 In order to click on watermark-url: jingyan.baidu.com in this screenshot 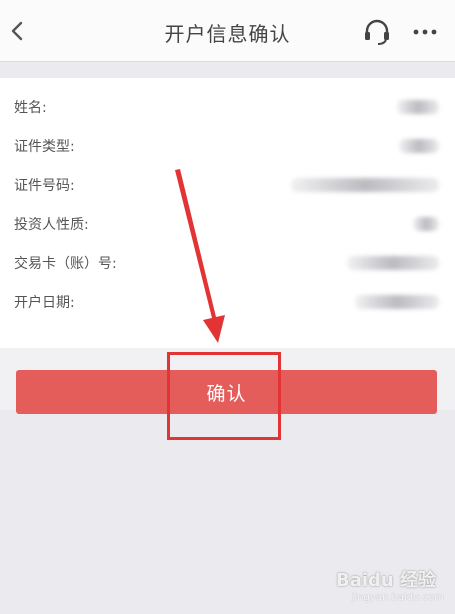, I will do `click(397, 597)`.